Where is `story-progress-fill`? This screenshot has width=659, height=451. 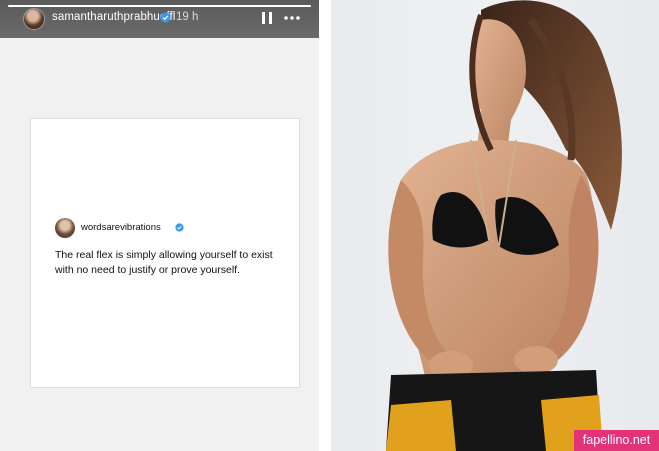 story-progress-fill is located at coordinates (159, 6).